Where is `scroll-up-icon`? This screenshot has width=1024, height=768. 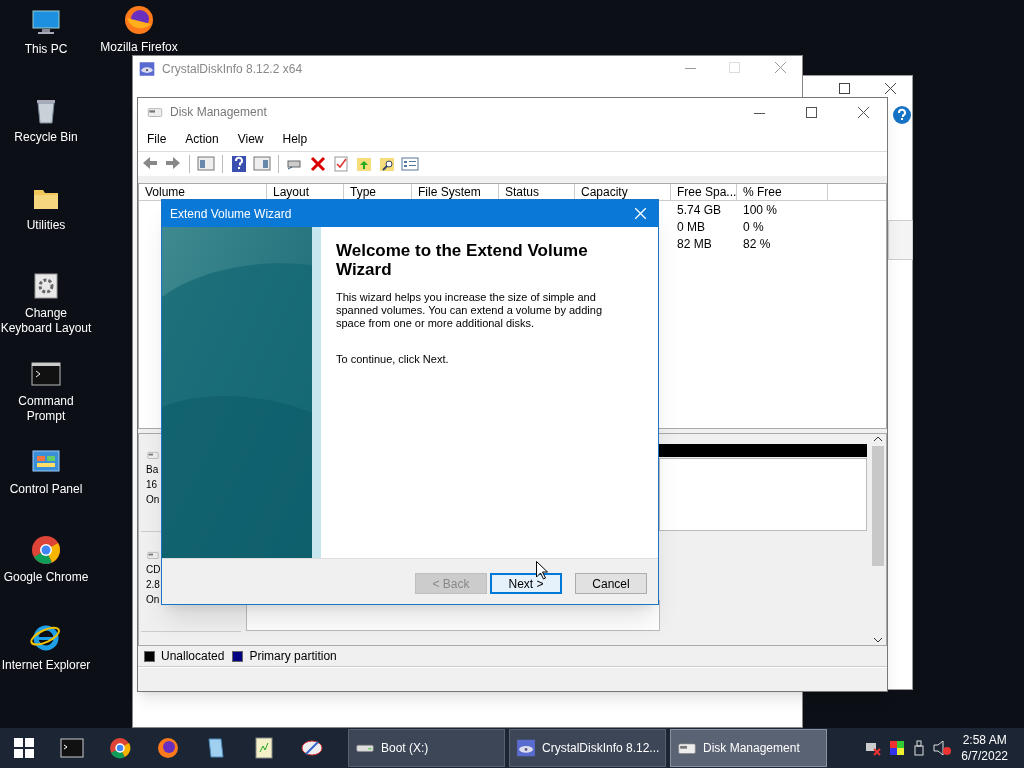
scroll-up-icon is located at coordinates (878, 439).